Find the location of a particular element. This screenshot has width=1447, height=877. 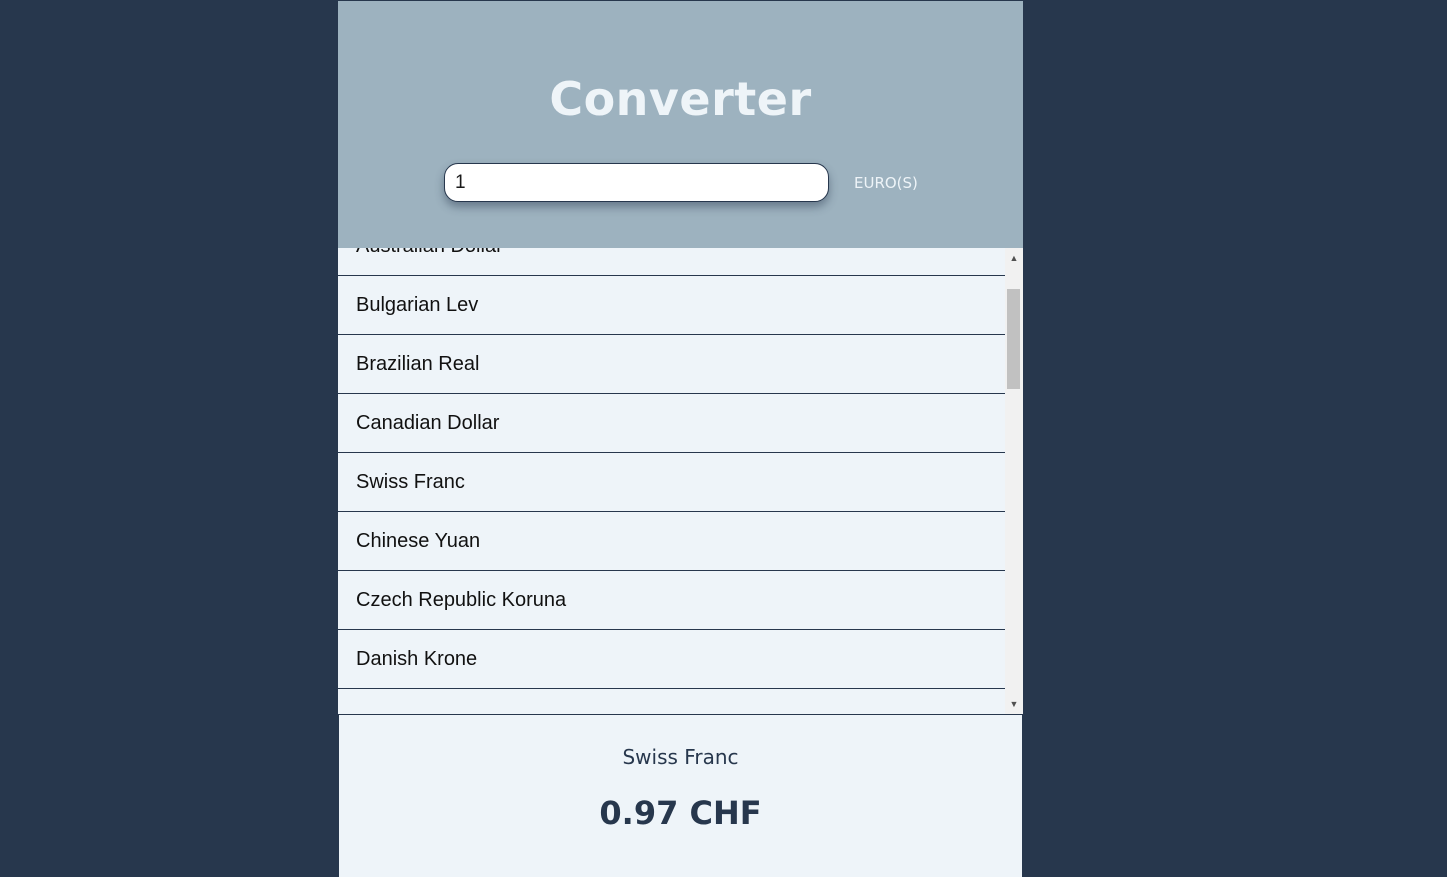

page-title: Converter is located at coordinates (680, 99).